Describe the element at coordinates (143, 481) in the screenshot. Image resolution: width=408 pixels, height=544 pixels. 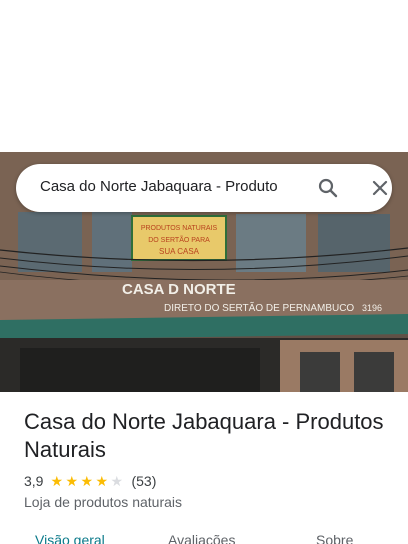
I see `review-count: (53)` at that location.